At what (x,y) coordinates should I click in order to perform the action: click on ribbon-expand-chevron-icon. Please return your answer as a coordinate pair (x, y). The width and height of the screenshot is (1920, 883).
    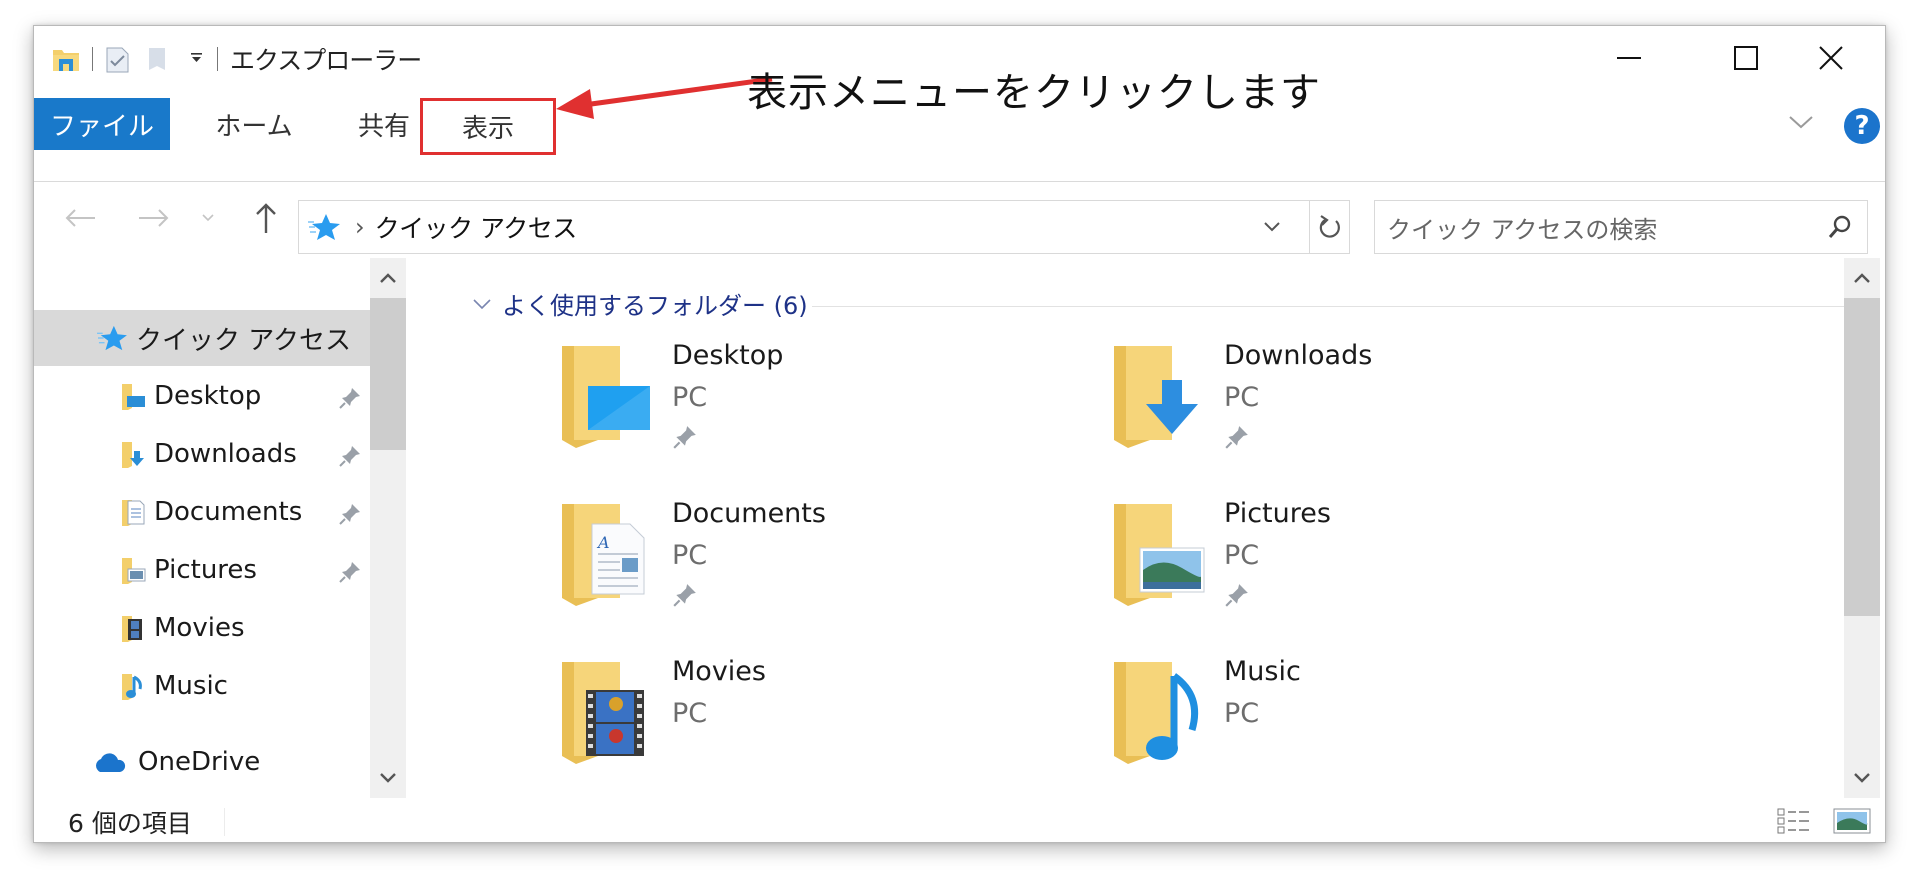
    Looking at the image, I should click on (1801, 124).